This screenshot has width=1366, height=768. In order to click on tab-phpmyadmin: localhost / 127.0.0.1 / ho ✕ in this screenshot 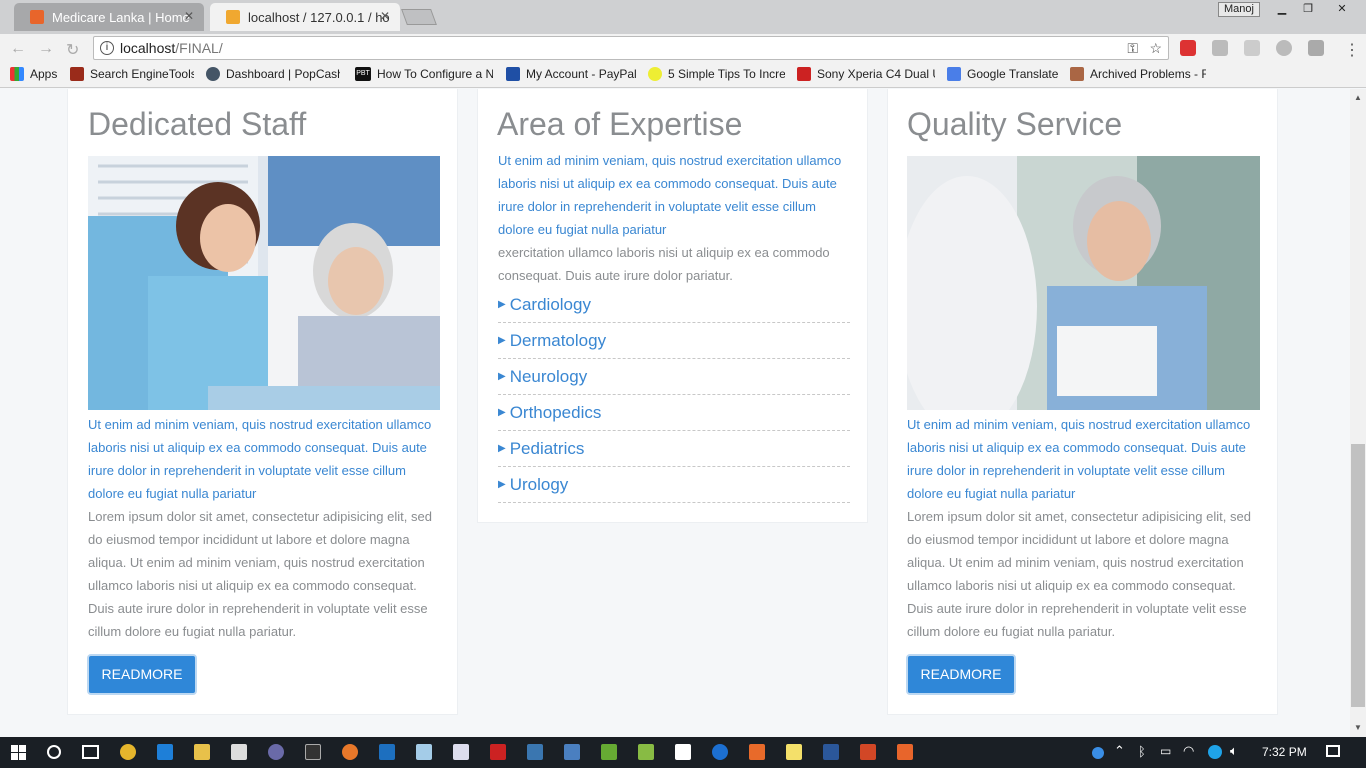, I will do `click(305, 17)`.